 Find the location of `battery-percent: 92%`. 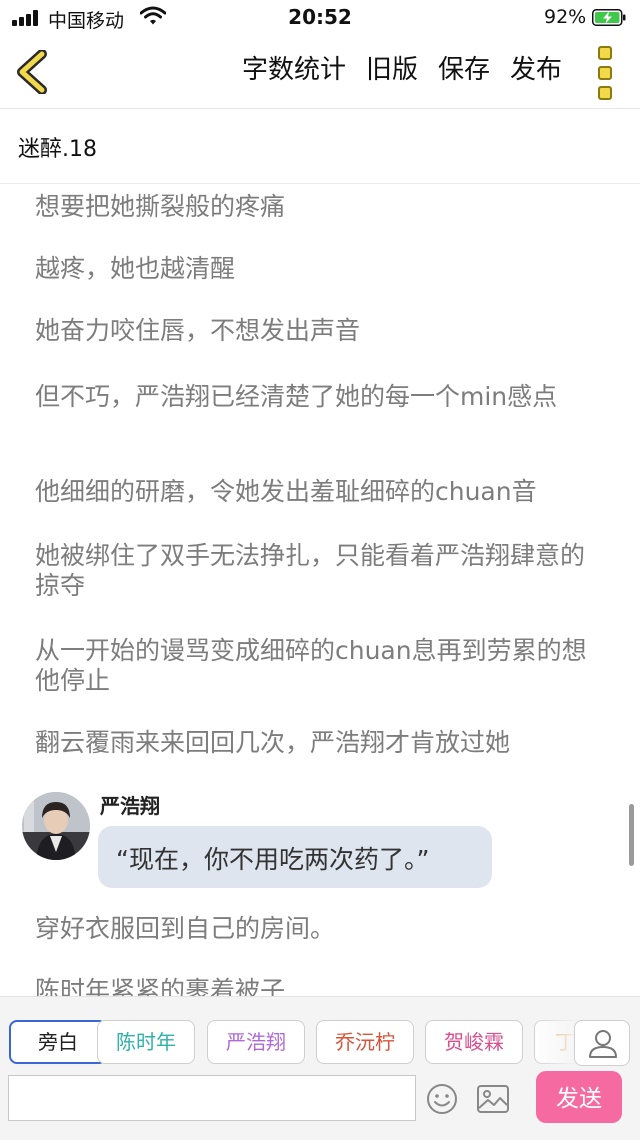

battery-percent: 92% is located at coordinates (565, 17).